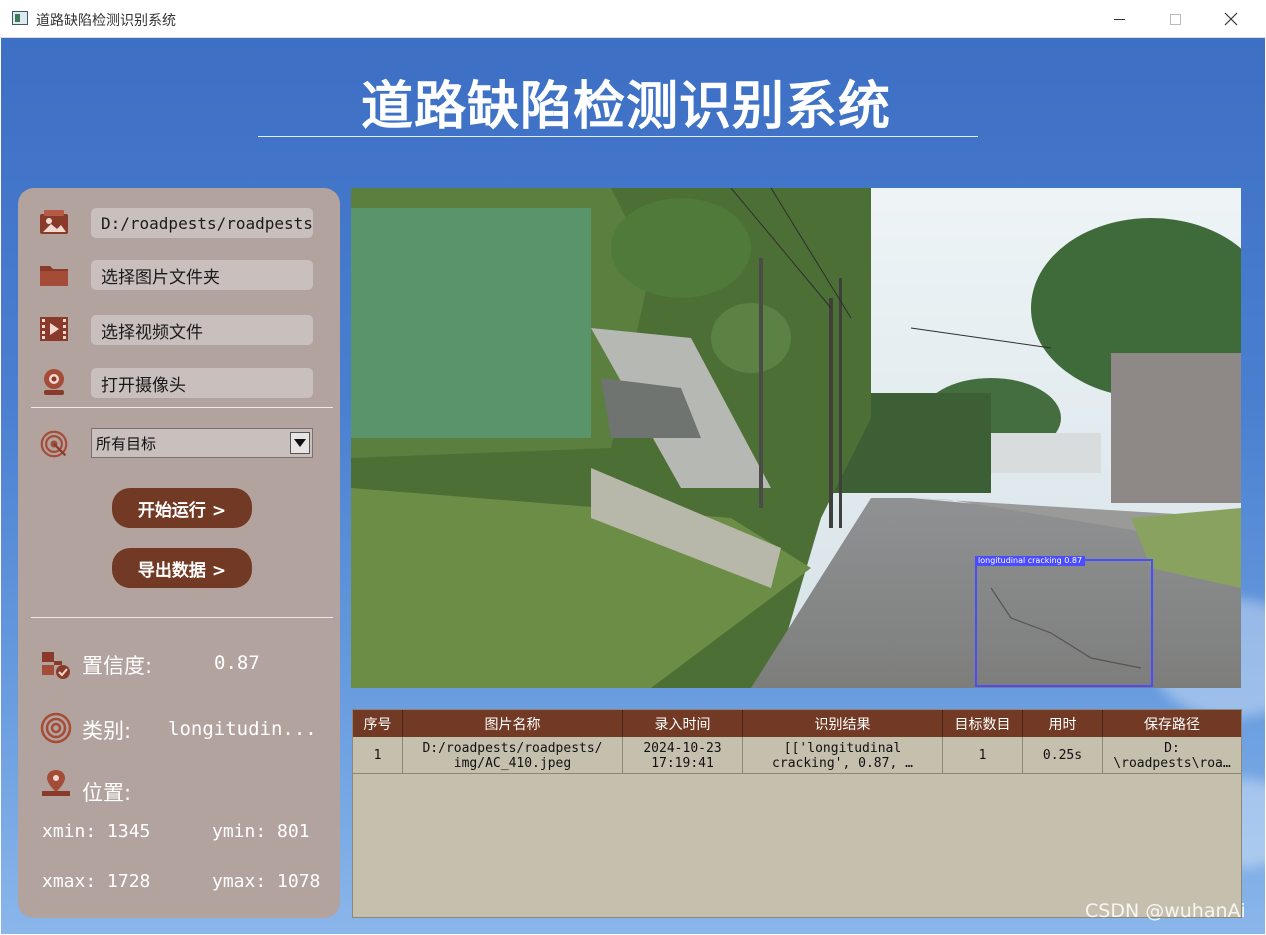 This screenshot has width=1266, height=935. I want to click on maximize-button, so click(1175, 19).